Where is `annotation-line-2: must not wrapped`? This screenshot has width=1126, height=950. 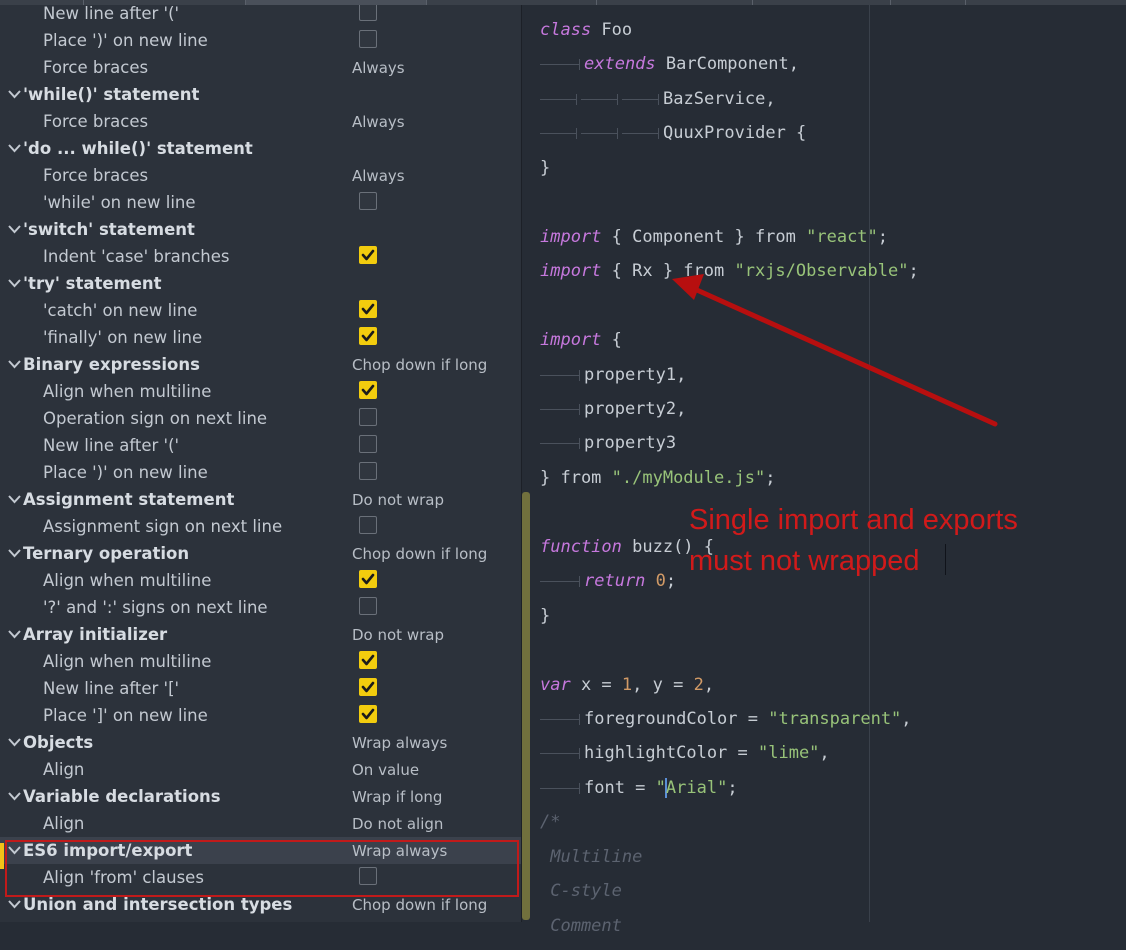 annotation-line-2: must not wrapped is located at coordinates (804, 561).